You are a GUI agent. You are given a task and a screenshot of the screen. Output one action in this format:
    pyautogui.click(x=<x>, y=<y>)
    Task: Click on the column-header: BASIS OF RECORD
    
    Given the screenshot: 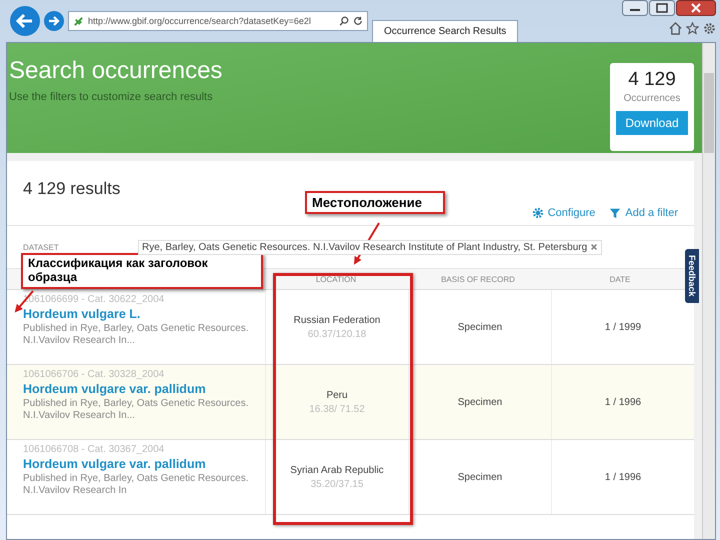 What is the action you would take?
    pyautogui.click(x=478, y=279)
    